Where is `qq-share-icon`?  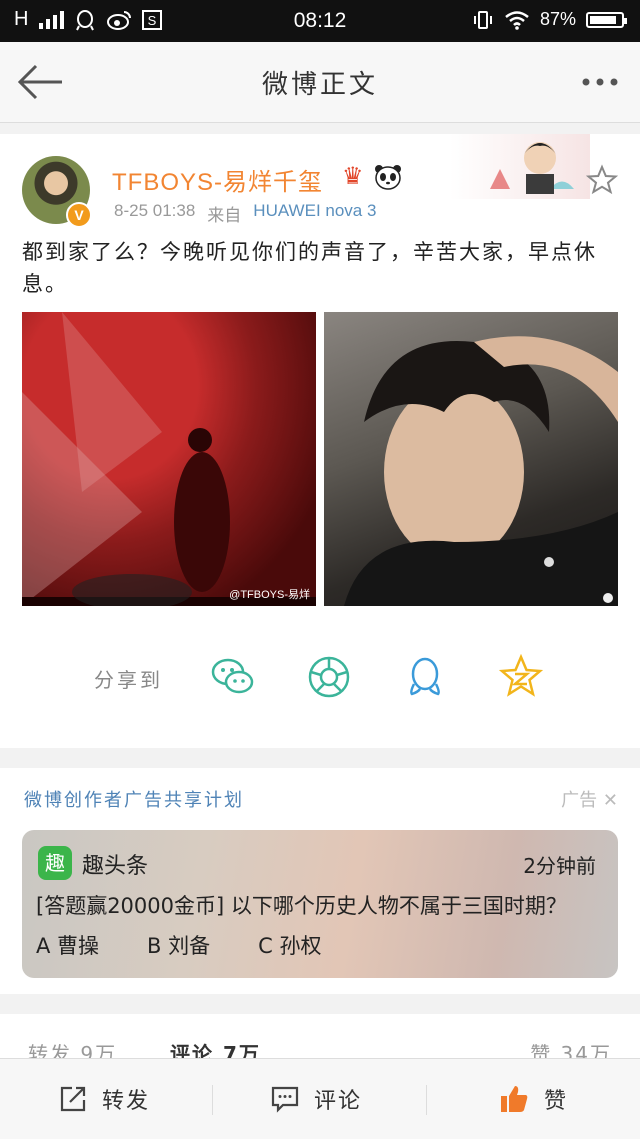
qq-share-icon is located at coordinates (425, 677).